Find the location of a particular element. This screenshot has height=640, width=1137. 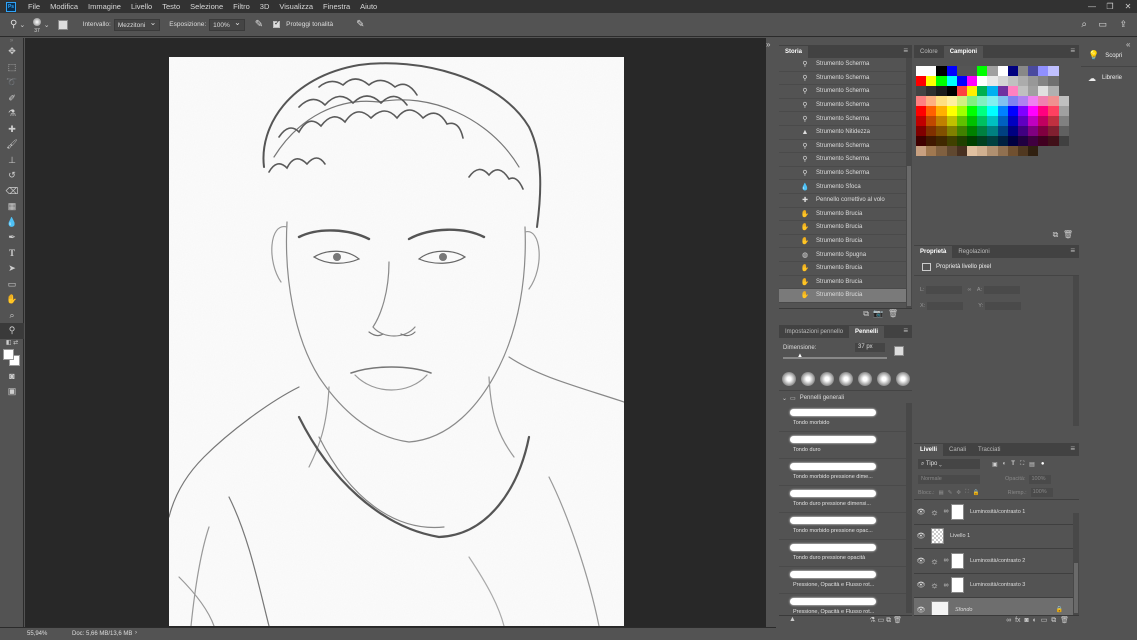

layer-filter-select: ⌕ Tipo ⌄ is located at coordinates (949, 464).